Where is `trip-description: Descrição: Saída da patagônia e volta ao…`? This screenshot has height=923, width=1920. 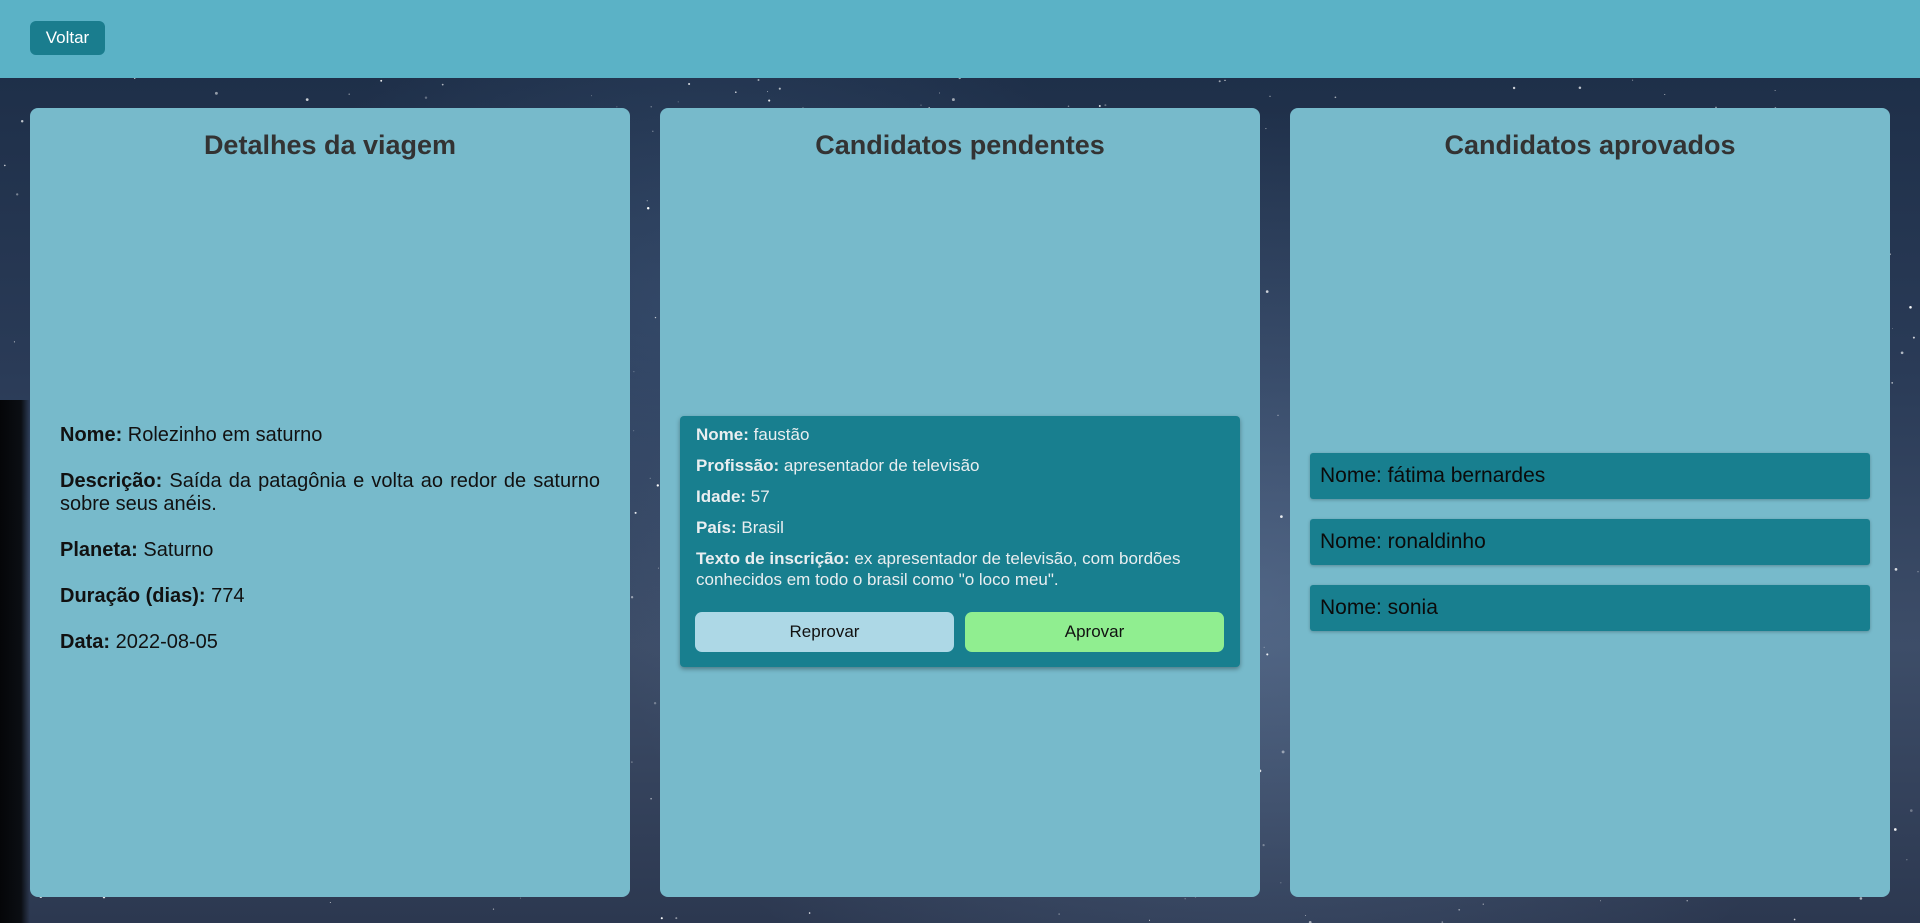
trip-description: Descrição: Saída da patagônia e volta ao… is located at coordinates (330, 492).